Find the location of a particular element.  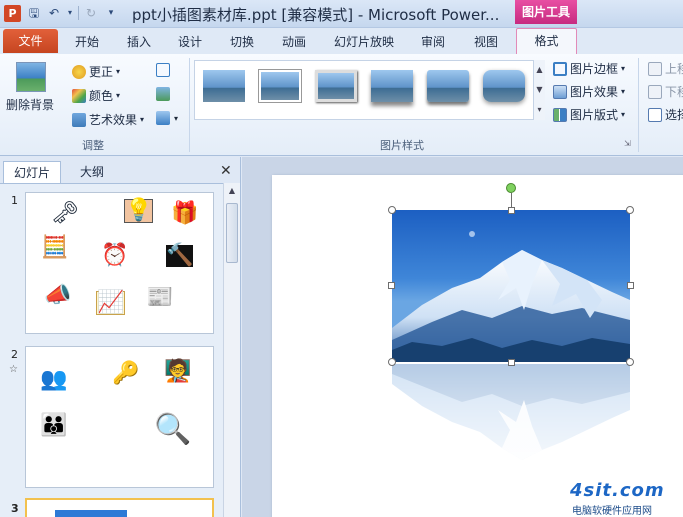

thumbnail-picture is located at coordinates (91, 513).